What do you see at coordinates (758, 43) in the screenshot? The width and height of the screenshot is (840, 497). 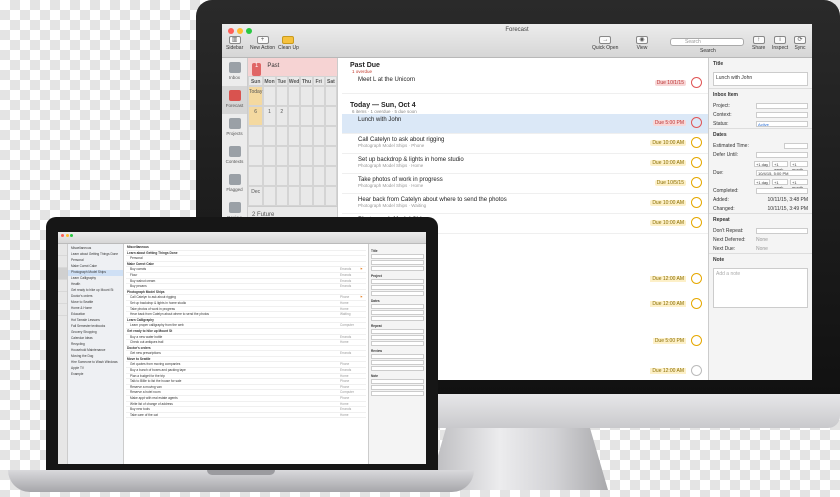 I see `share-button: ↑ Share` at bounding box center [758, 43].